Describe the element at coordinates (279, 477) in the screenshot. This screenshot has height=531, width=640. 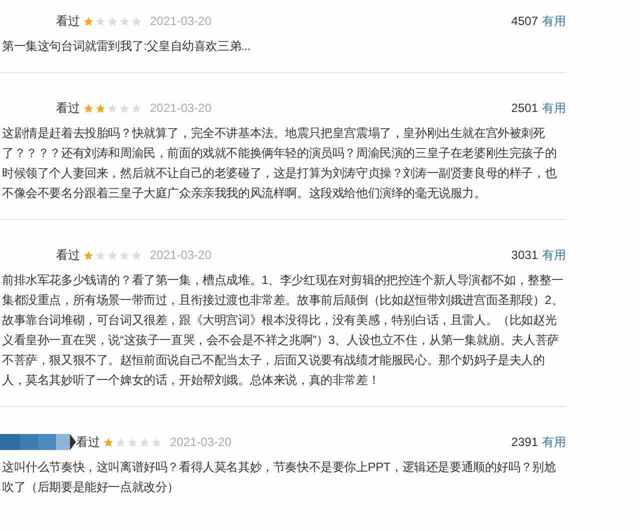
I see `review-text: 这叫什么节奏快，这叫离谱好吗？看得人莫名其妙，节奏快不是要你上PPT，逻辑还是要通顺的好吗？别尬吹了（后期要是能好一点就改分）` at that location.